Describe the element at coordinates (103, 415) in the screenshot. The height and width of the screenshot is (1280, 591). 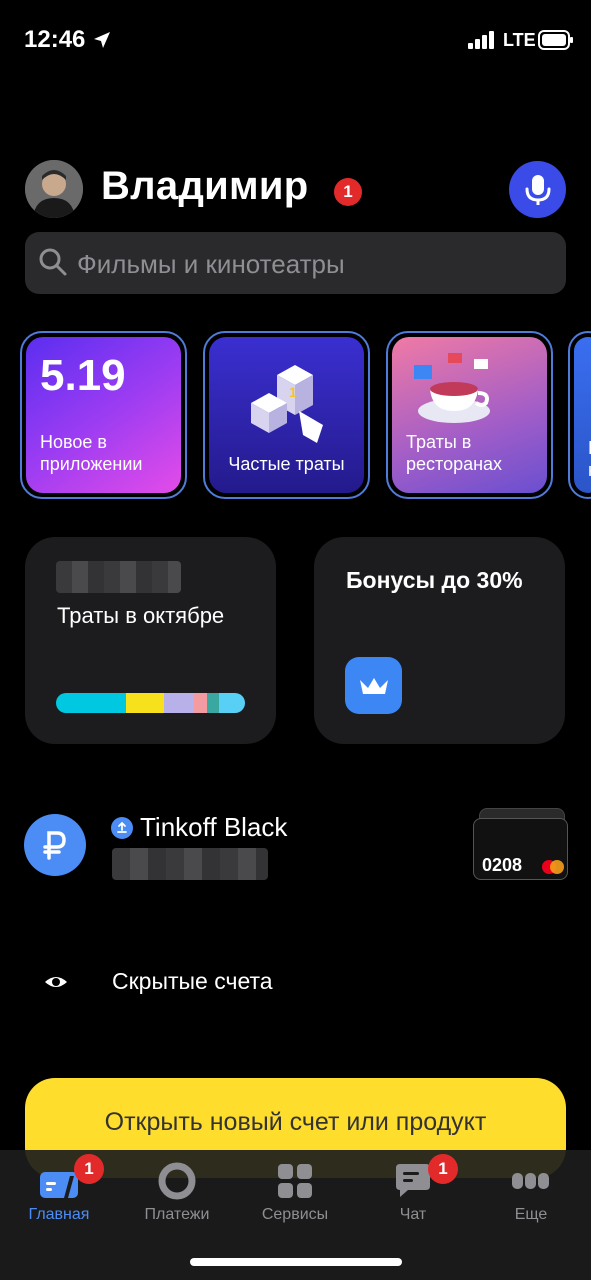
I see `story-new-in-app: 5.19 Новое в приложении` at that location.